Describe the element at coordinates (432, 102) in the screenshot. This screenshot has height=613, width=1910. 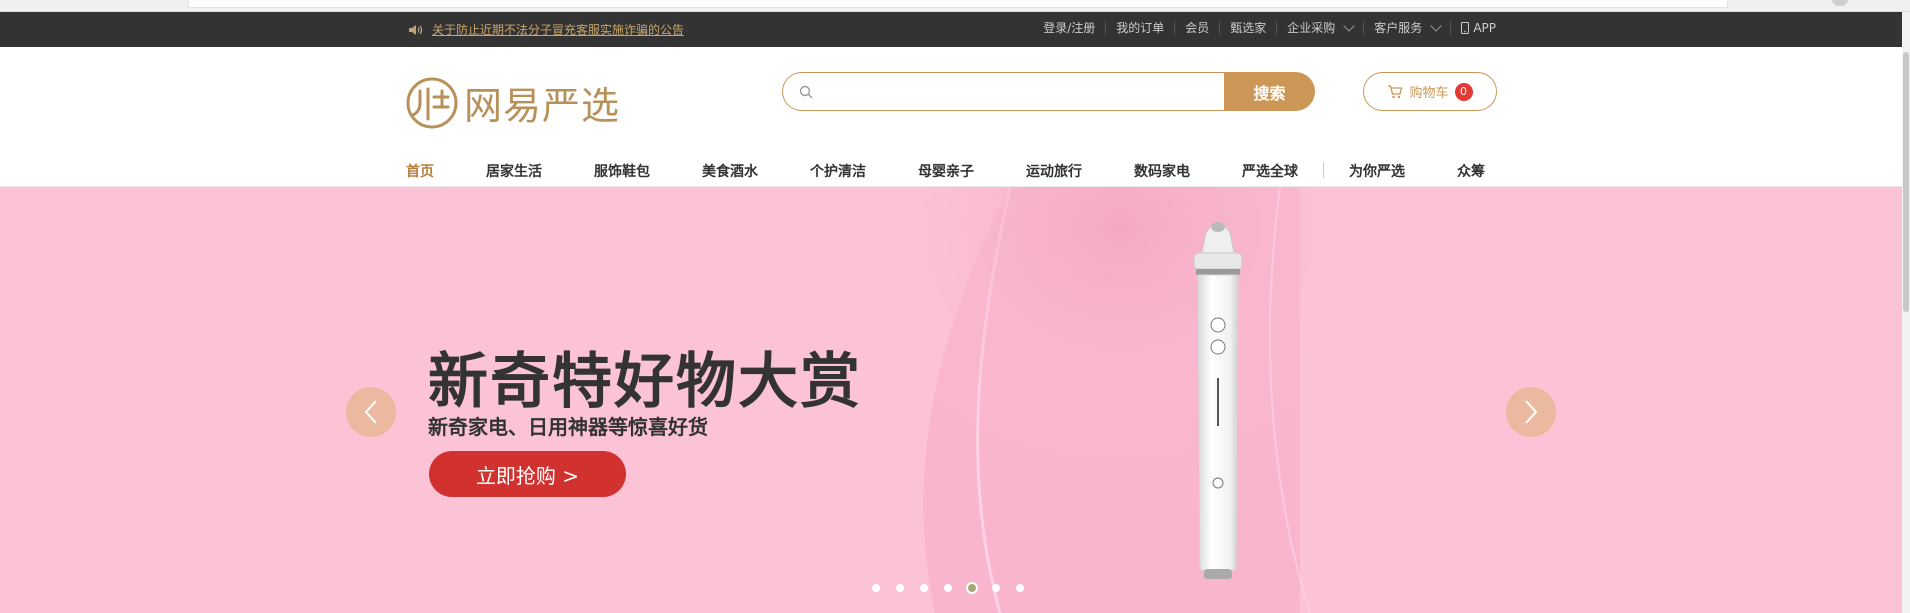
I see `logo-mark-icon` at that location.